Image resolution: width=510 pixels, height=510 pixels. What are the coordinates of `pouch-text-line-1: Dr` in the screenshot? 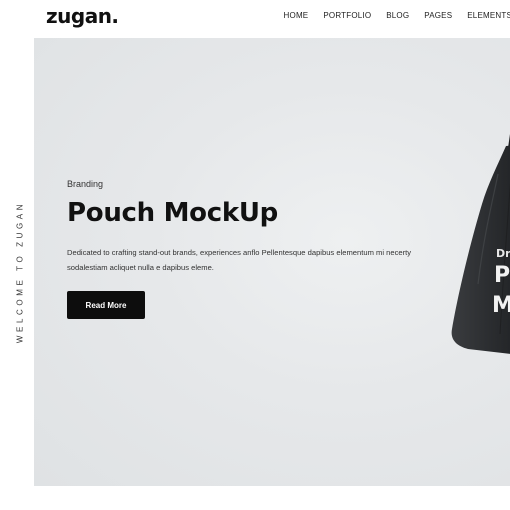 It's located at (503, 253).